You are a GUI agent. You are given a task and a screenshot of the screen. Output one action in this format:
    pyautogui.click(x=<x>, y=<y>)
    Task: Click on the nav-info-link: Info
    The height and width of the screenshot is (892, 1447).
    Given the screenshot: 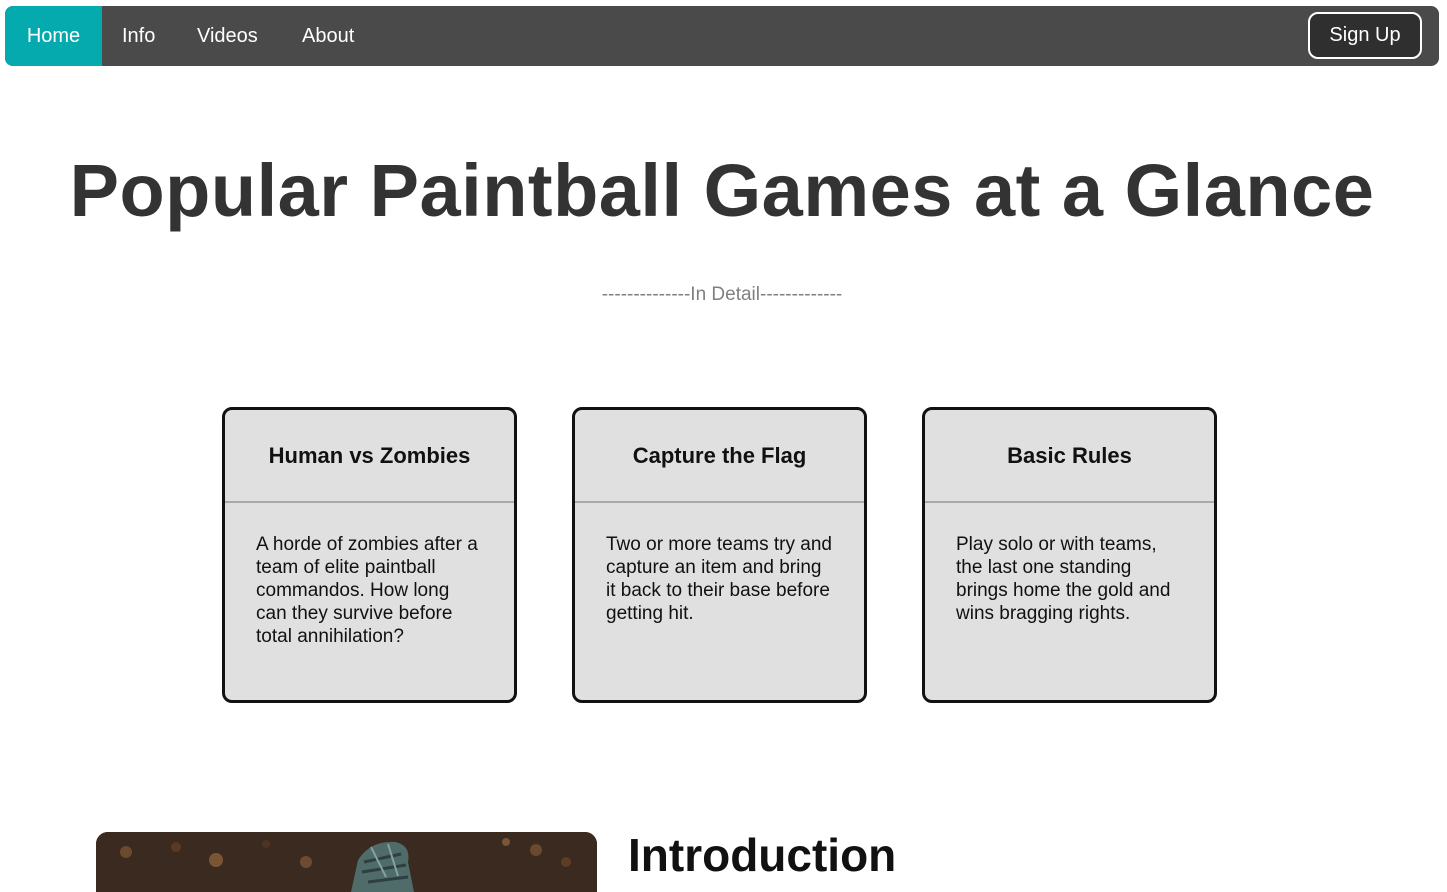 What is the action you would take?
    pyautogui.click(x=138, y=36)
    